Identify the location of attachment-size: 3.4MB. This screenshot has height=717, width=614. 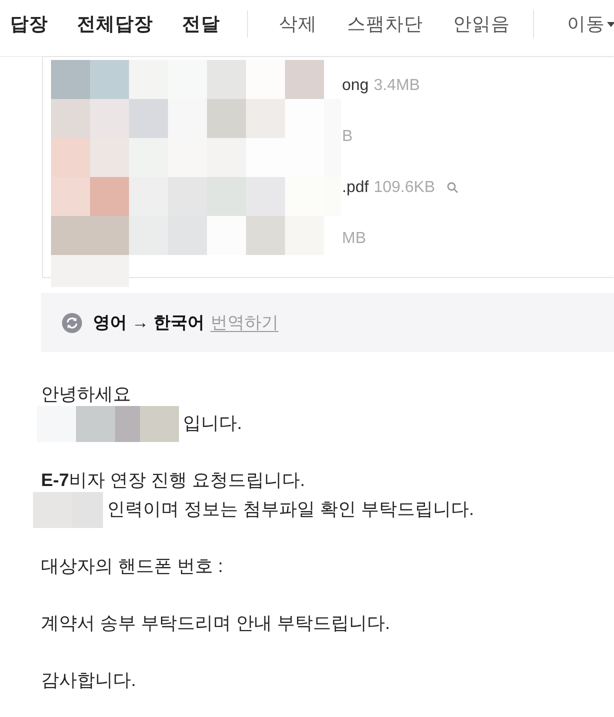
(397, 86).